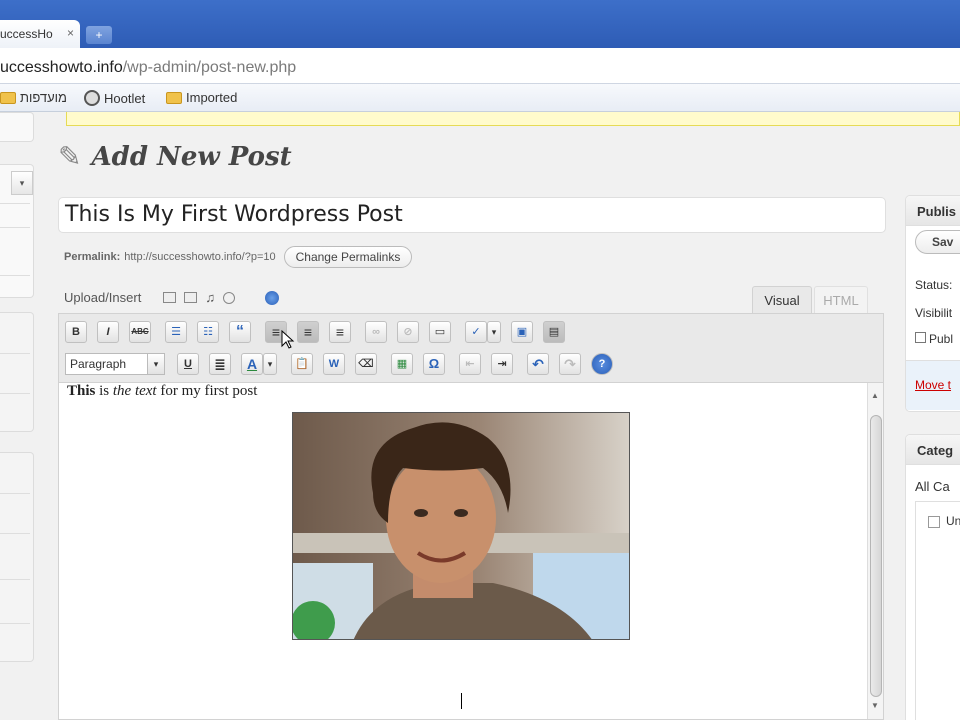 The width and height of the screenshot is (960, 720). What do you see at coordinates (22, 183) in the screenshot?
I see `menu-collapse-icon: ▾` at bounding box center [22, 183].